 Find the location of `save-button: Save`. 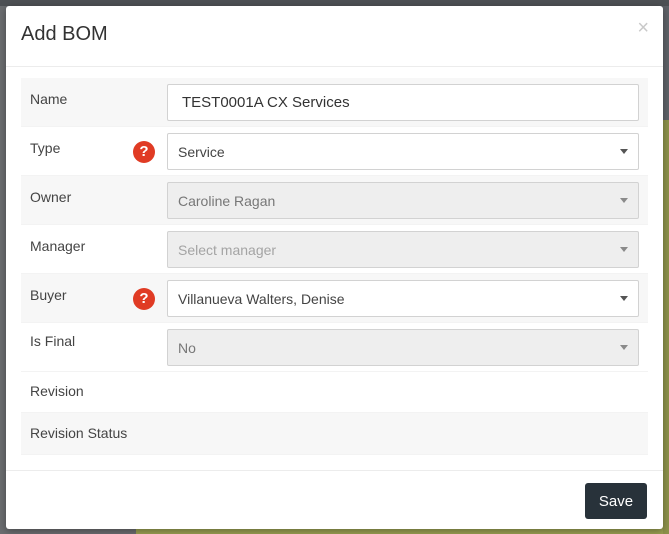

save-button: Save is located at coordinates (616, 501).